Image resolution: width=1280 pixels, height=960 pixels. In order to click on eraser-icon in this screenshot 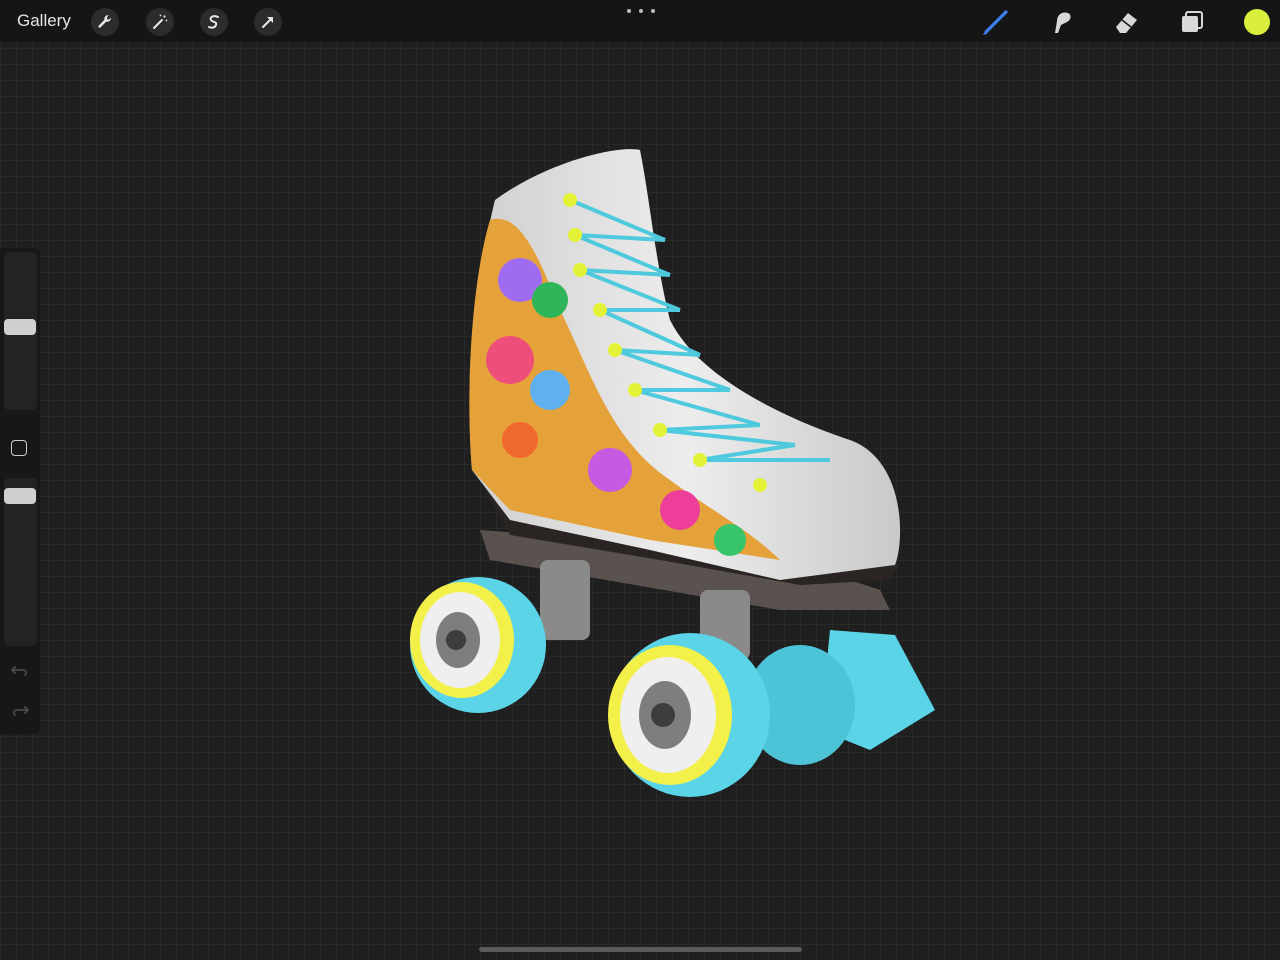, I will do `click(1126, 23)`.